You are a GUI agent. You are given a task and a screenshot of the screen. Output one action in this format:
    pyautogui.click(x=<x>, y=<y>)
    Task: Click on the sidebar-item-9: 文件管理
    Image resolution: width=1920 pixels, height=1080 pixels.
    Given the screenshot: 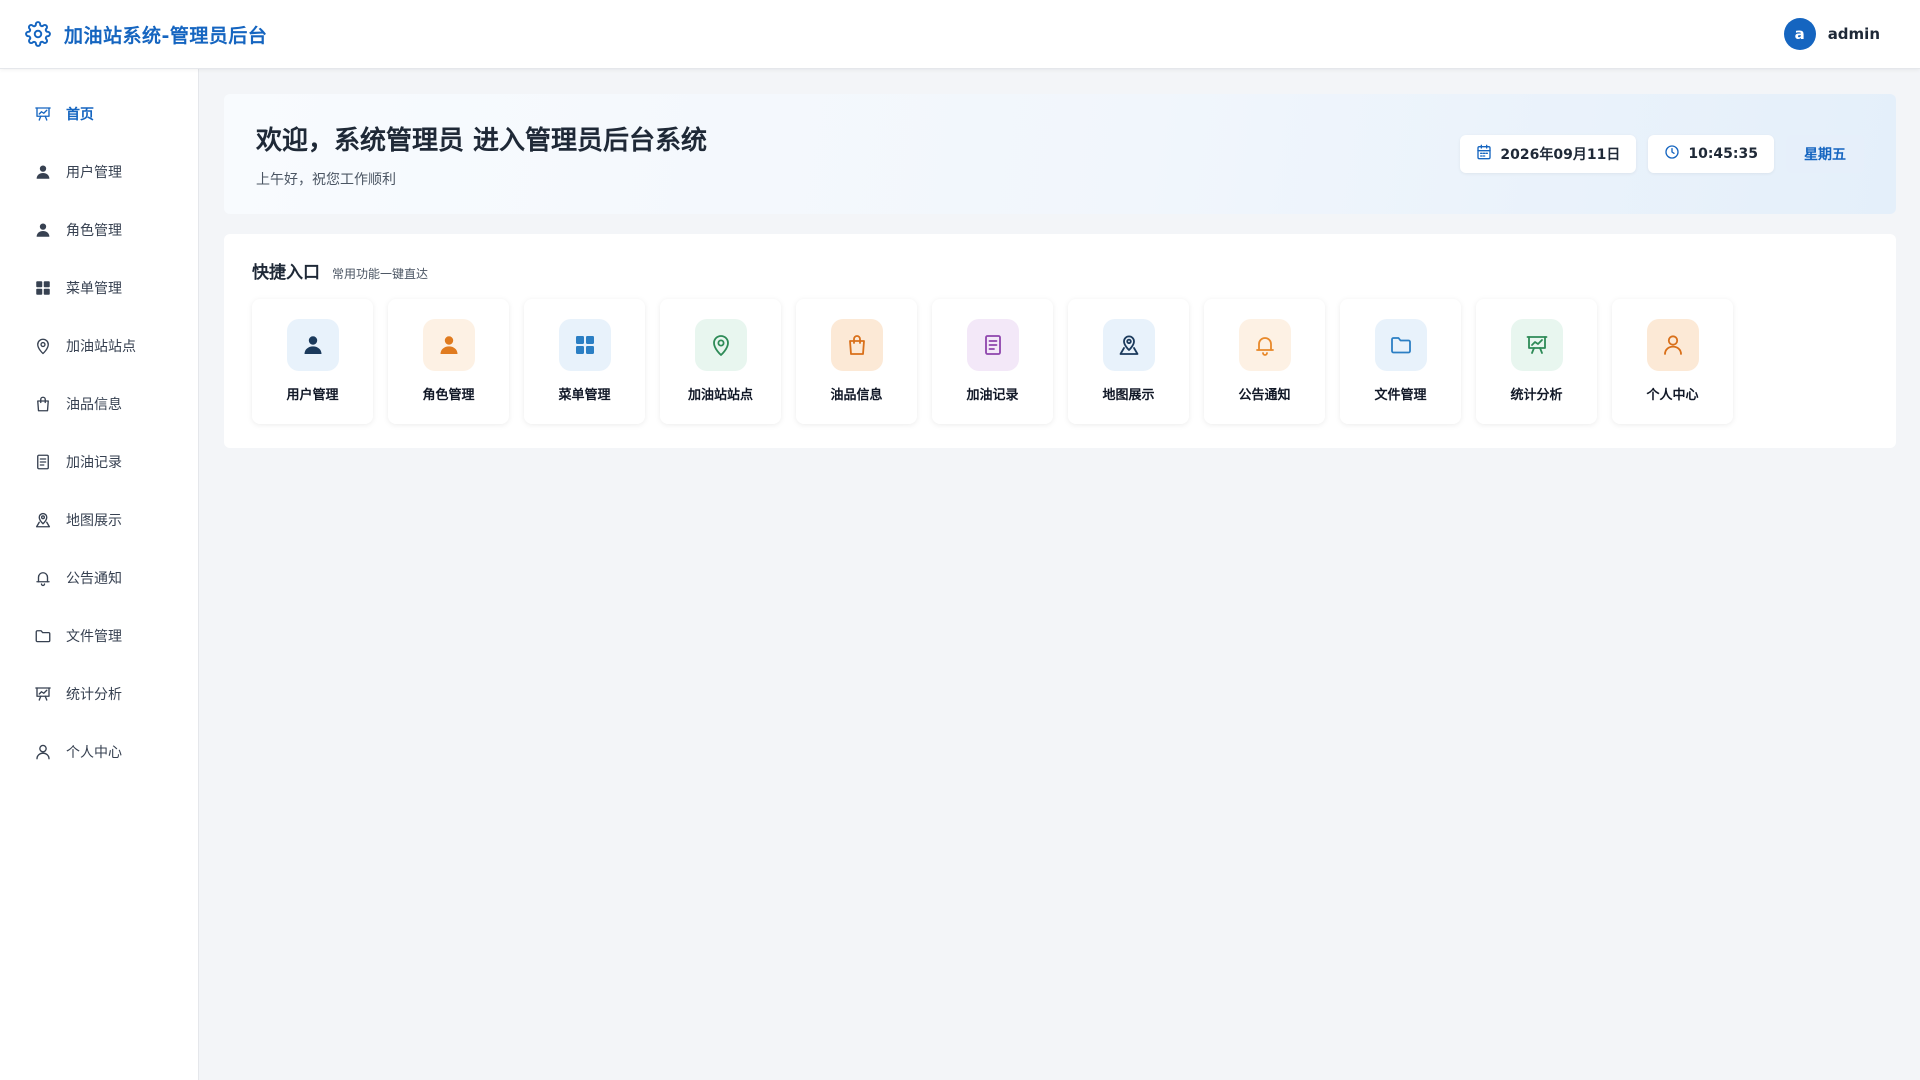 What is the action you would take?
    pyautogui.click(x=99, y=636)
    